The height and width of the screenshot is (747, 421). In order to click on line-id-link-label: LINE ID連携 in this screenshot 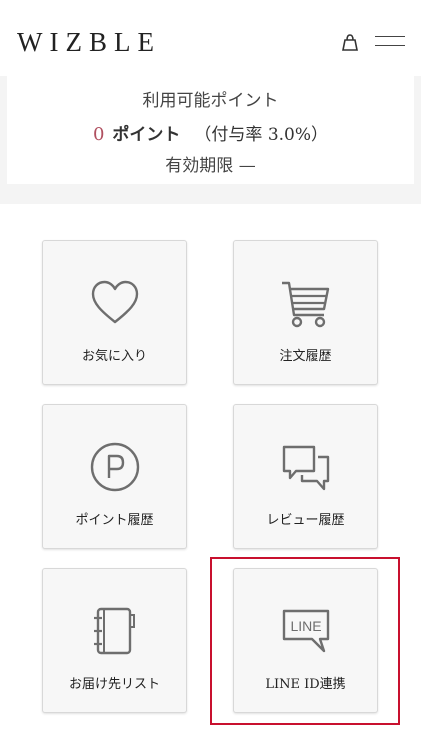, I will do `click(305, 684)`.